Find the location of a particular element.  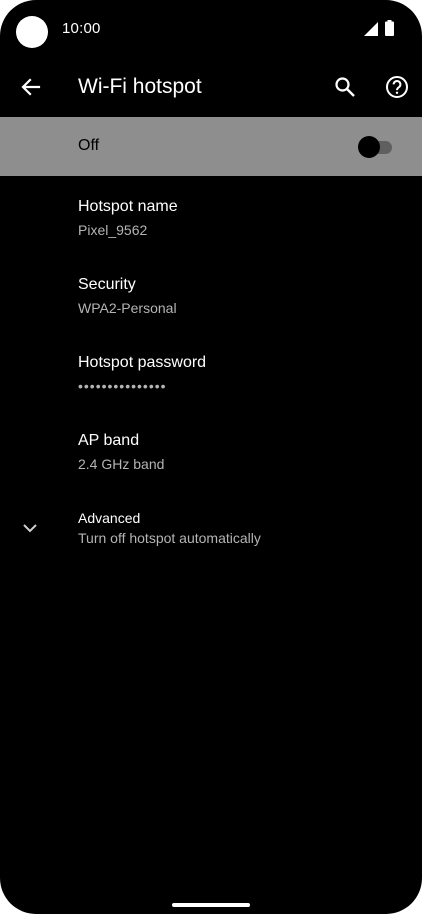

master-switch-label: Off is located at coordinates (89, 145).